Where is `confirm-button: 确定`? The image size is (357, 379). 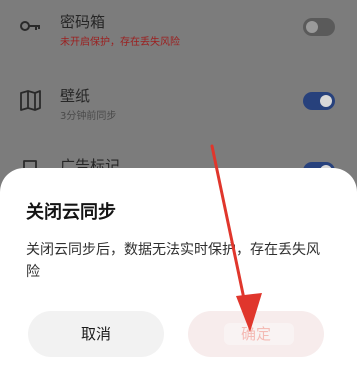 confirm-button: 确定 is located at coordinates (256, 334).